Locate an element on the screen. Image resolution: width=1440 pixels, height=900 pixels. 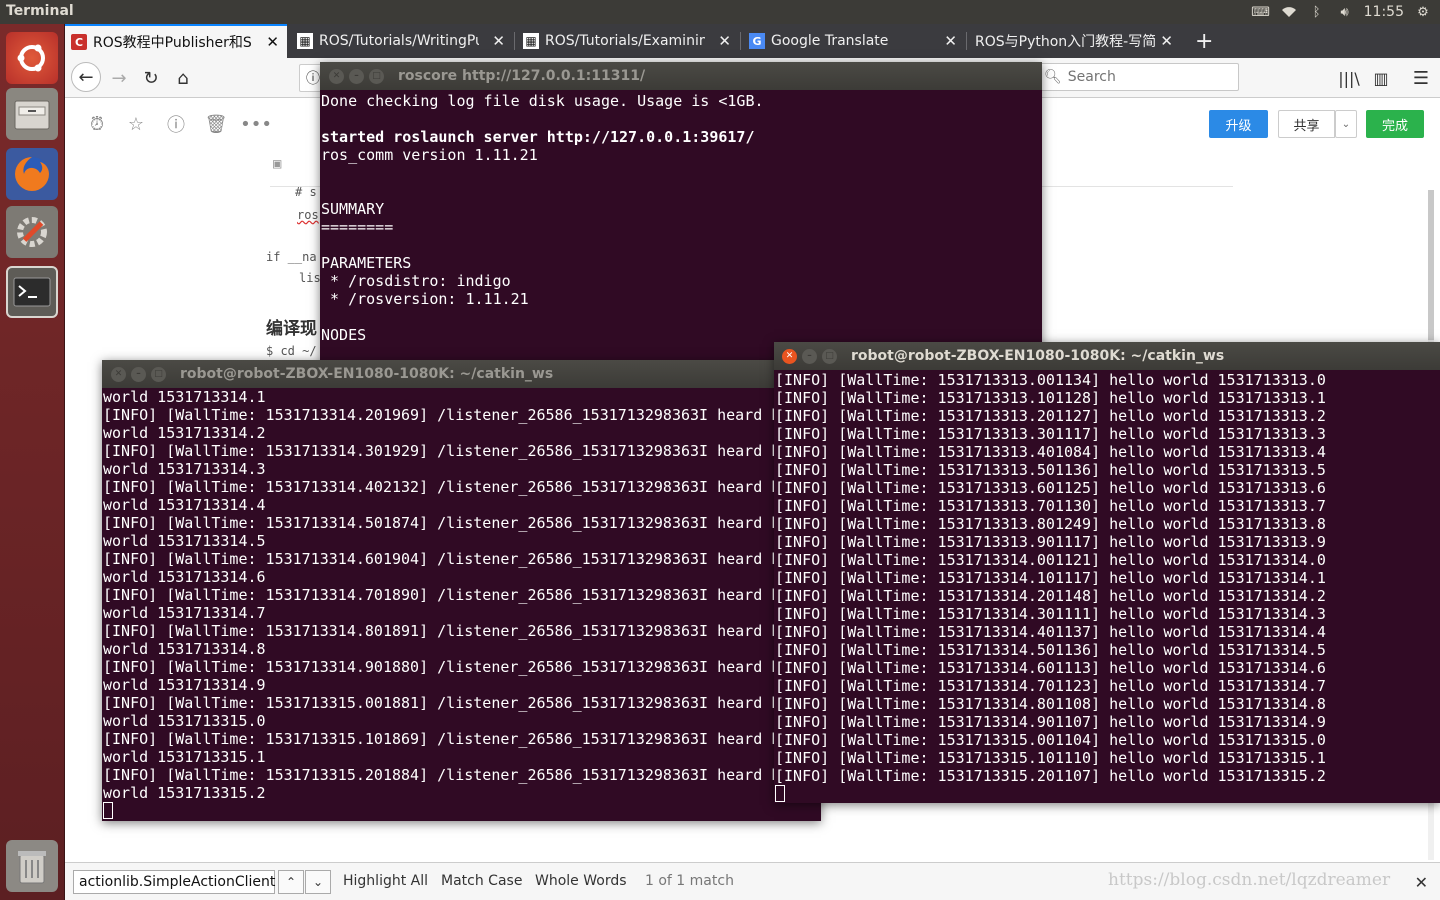
done-button: 完成 is located at coordinates (1395, 124).